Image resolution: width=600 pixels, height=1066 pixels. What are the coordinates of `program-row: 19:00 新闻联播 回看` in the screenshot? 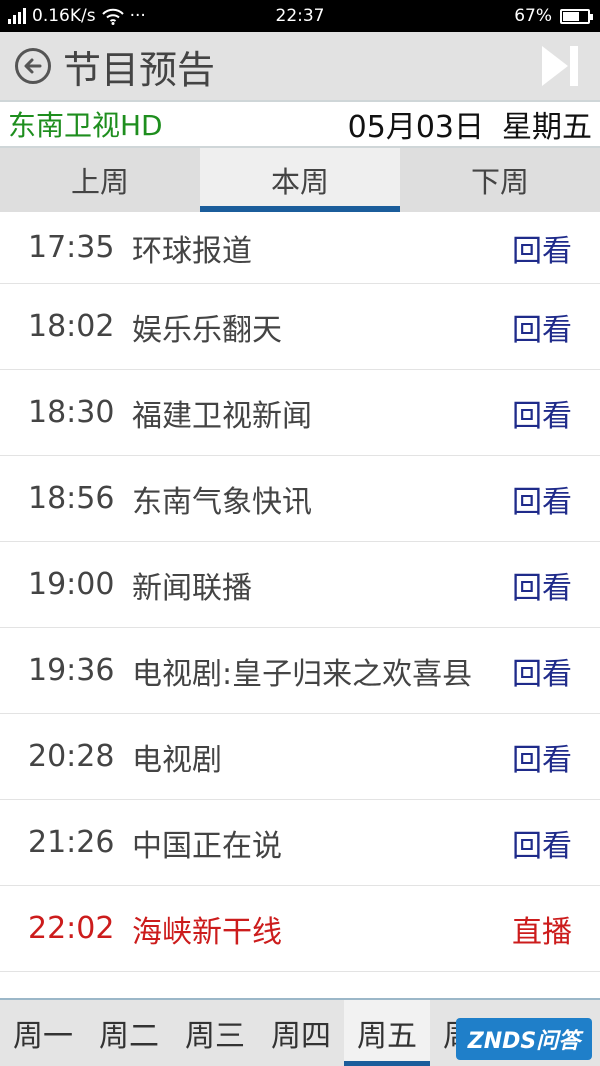 It's located at (300, 585).